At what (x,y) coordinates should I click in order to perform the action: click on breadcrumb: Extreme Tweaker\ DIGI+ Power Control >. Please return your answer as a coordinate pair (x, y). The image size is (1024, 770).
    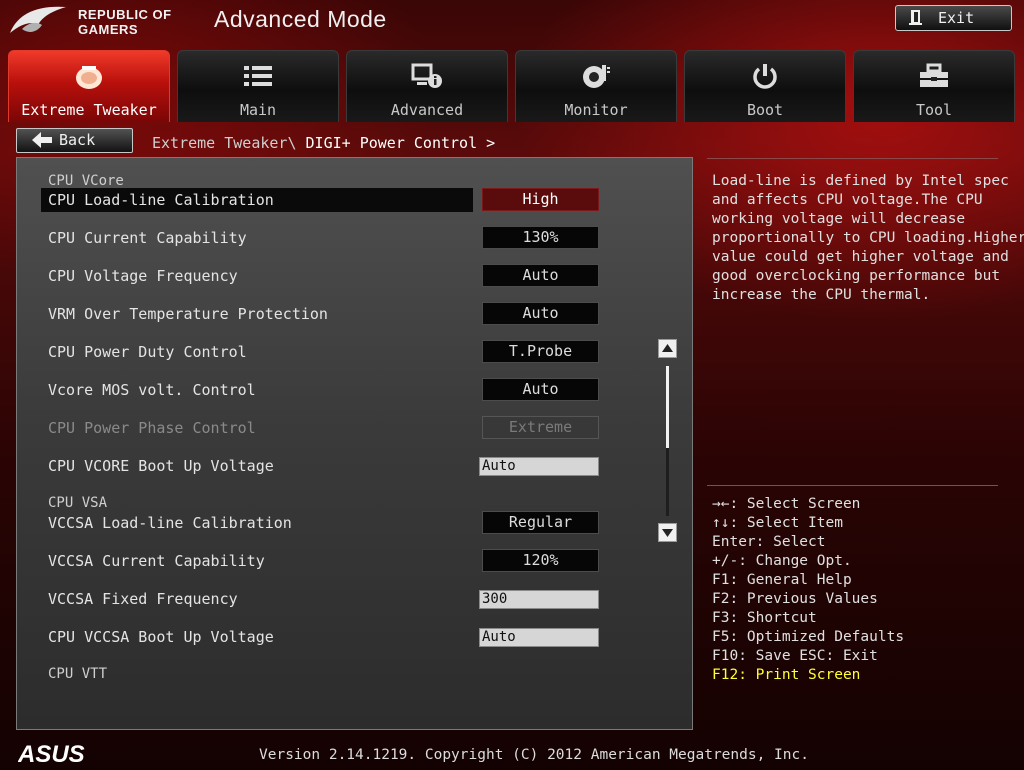
    Looking at the image, I should click on (323, 143).